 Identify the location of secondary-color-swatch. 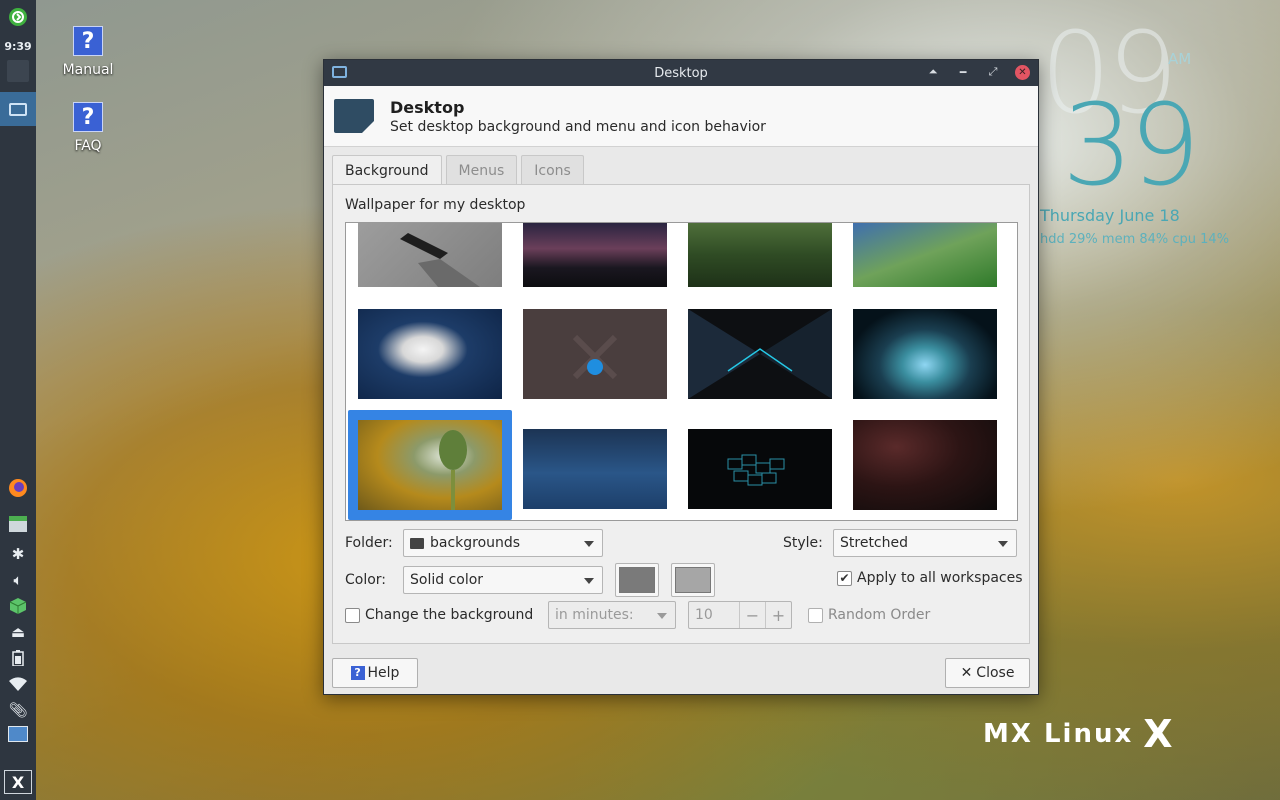
(693, 580).